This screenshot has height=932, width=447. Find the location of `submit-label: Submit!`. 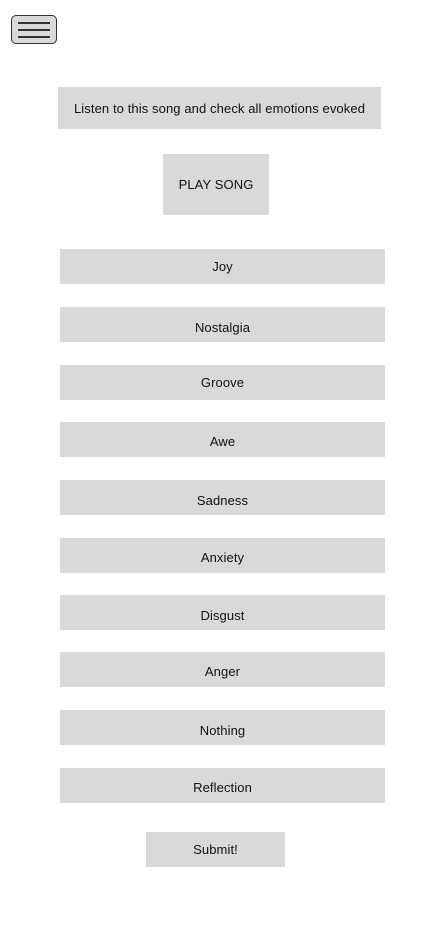

submit-label: Submit! is located at coordinates (215, 849).